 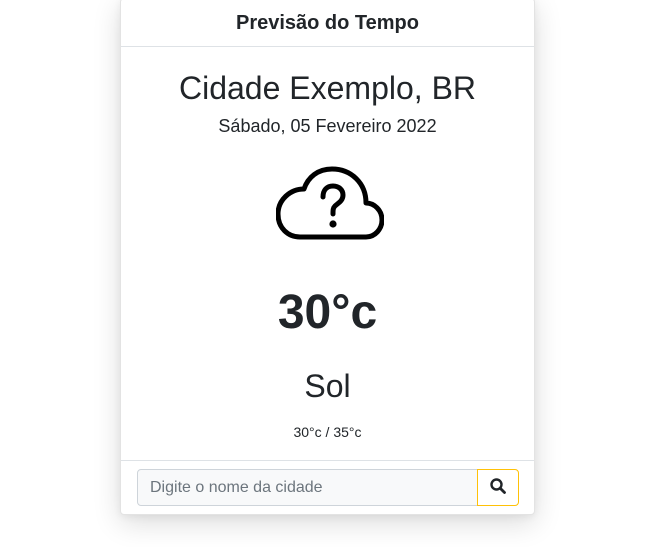 I want to click on search-button, so click(x=498, y=487).